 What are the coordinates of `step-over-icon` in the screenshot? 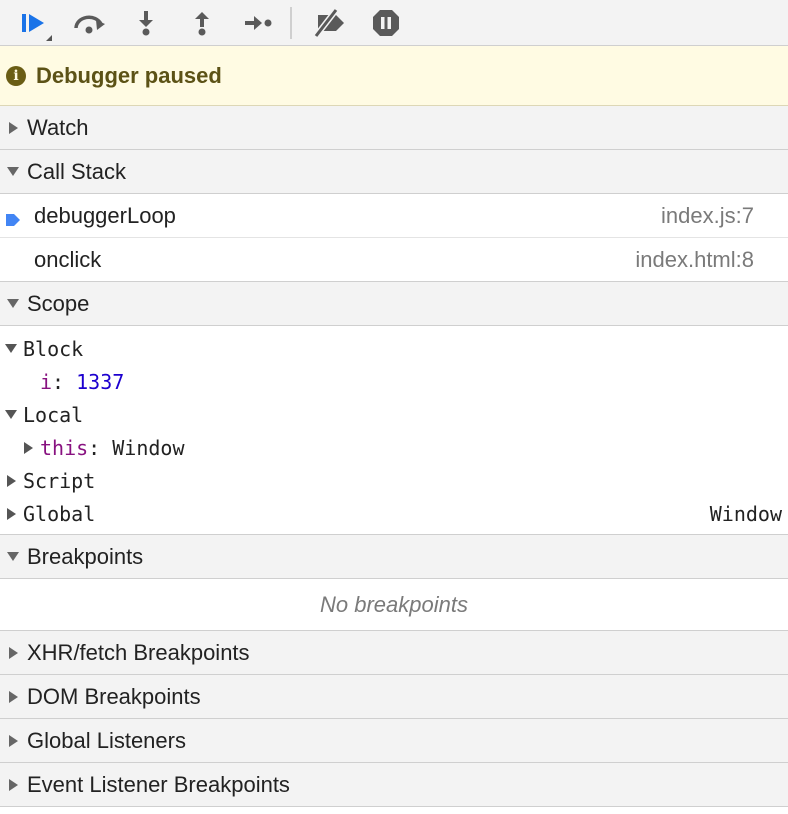 It's located at (90, 23).